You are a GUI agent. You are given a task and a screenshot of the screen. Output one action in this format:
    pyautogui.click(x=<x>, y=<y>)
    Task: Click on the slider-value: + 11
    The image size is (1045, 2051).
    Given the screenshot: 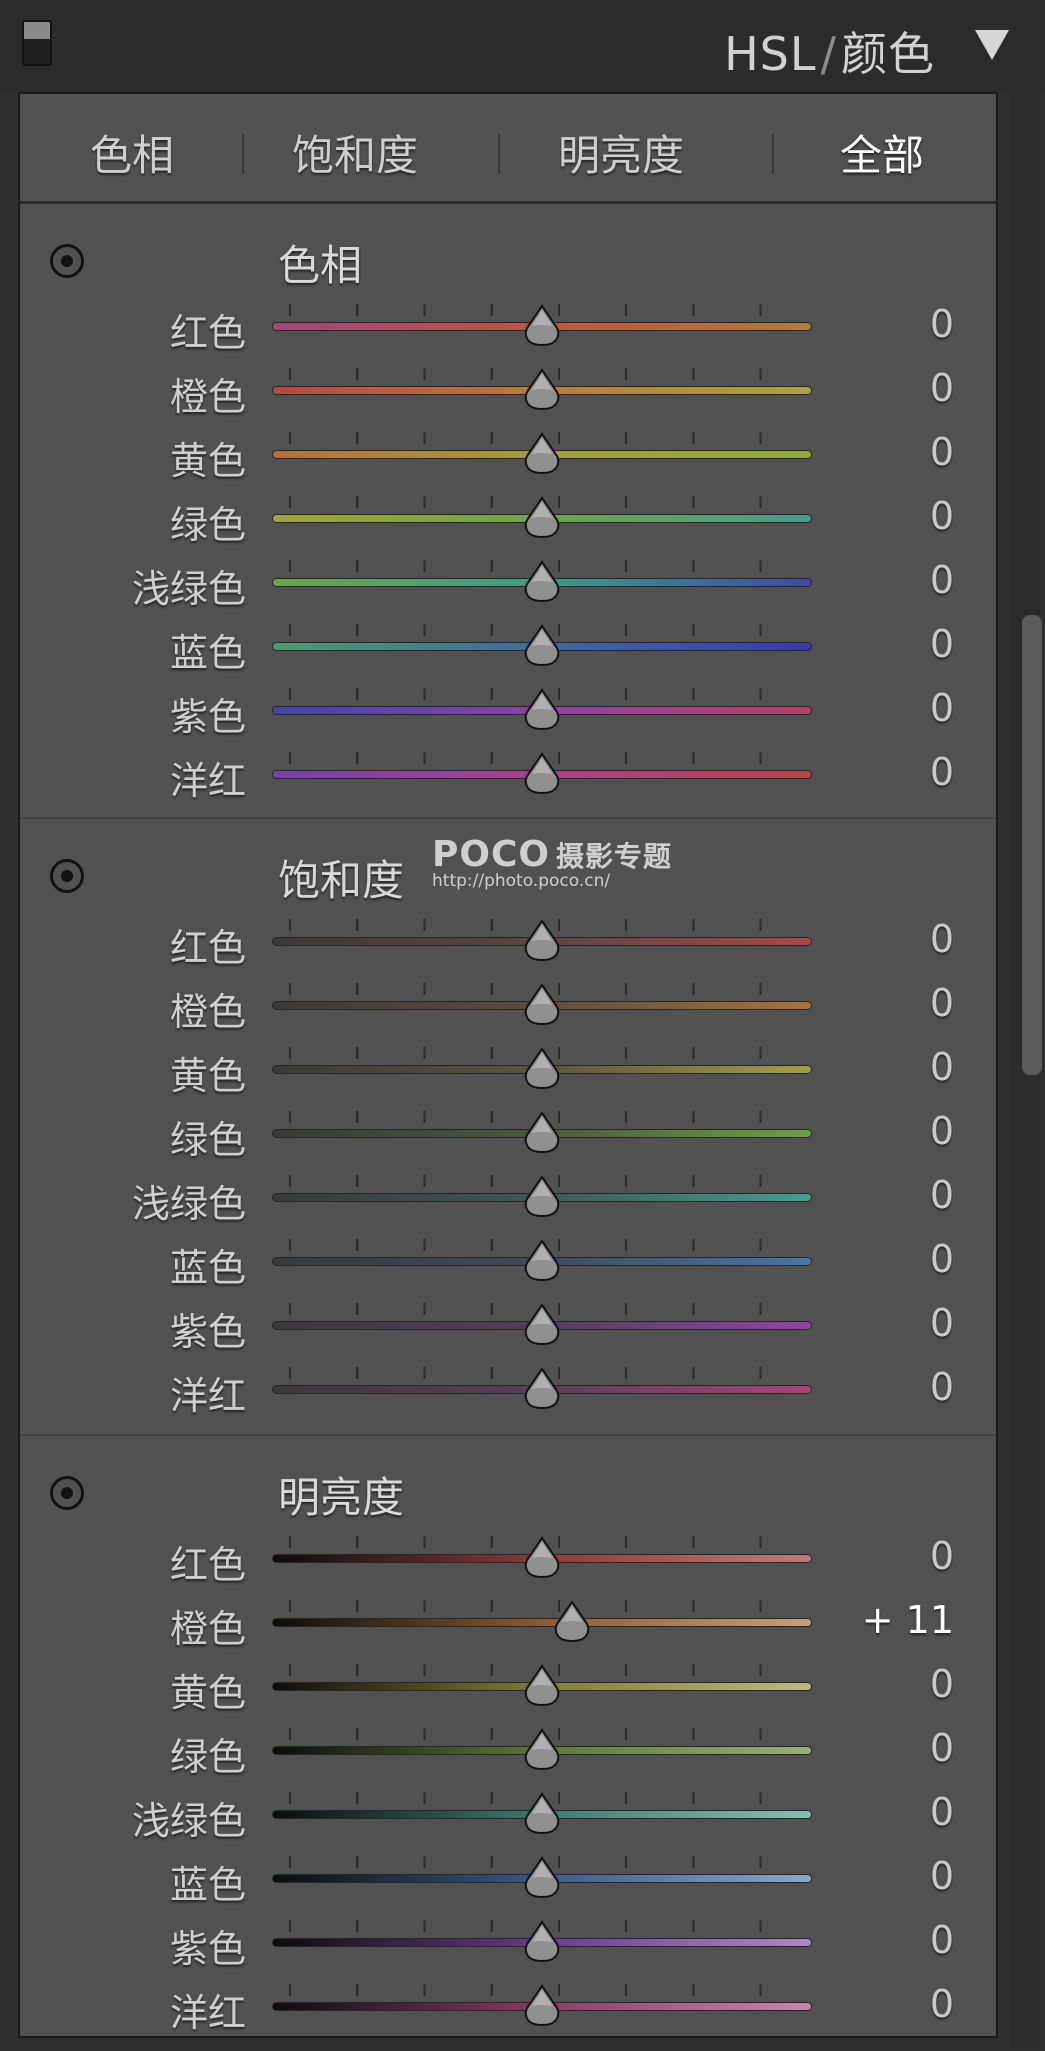 What is the action you would take?
    pyautogui.click(x=908, y=1620)
    